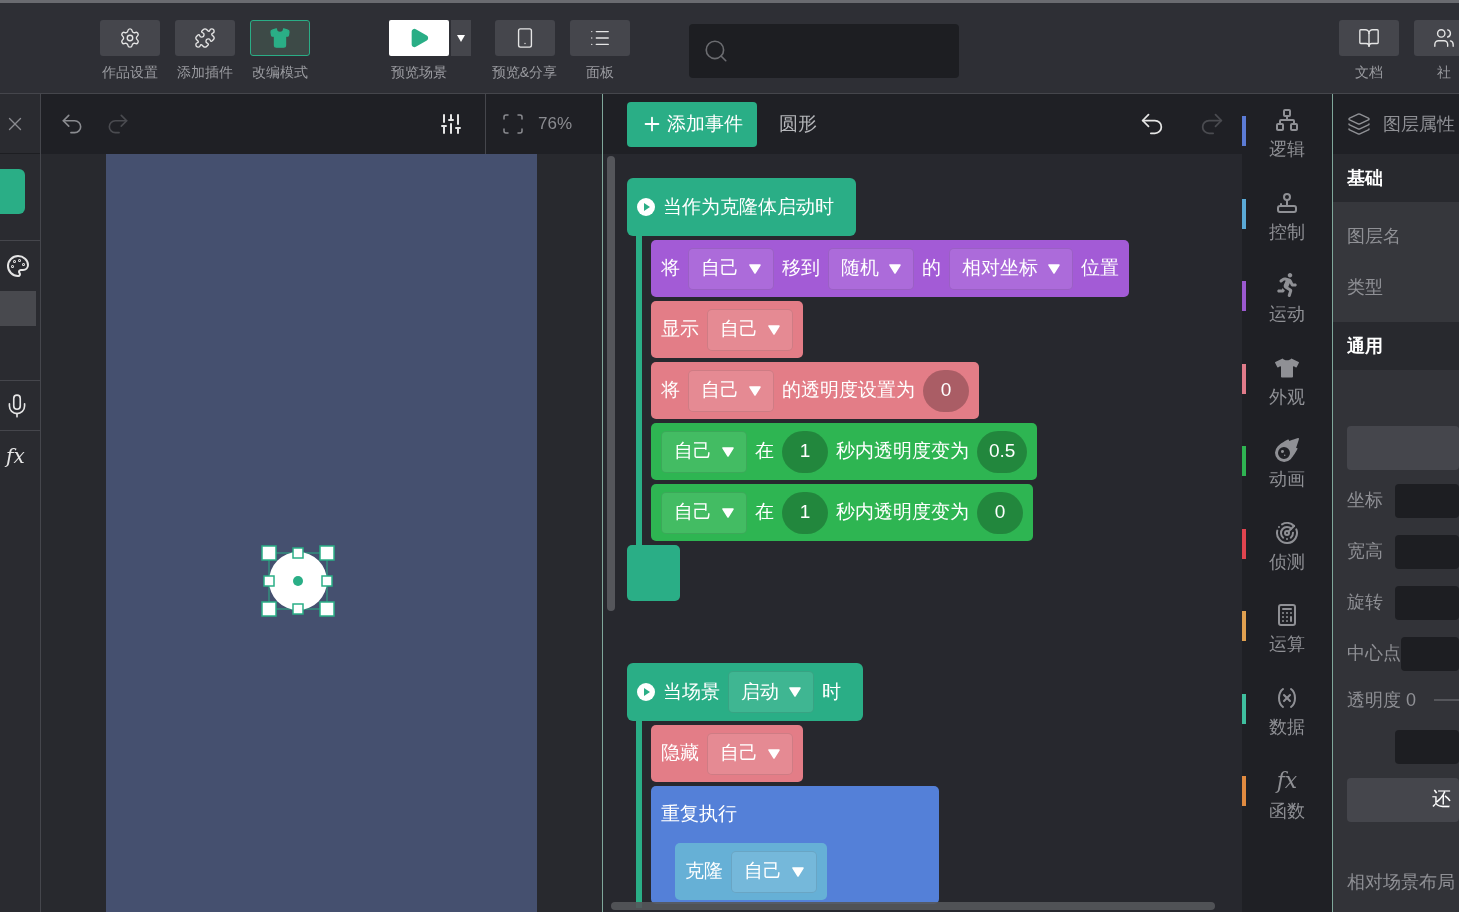 The width and height of the screenshot is (1459, 912). Describe the element at coordinates (1287, 145) in the screenshot. I see `category-tab: 逻辑` at that location.